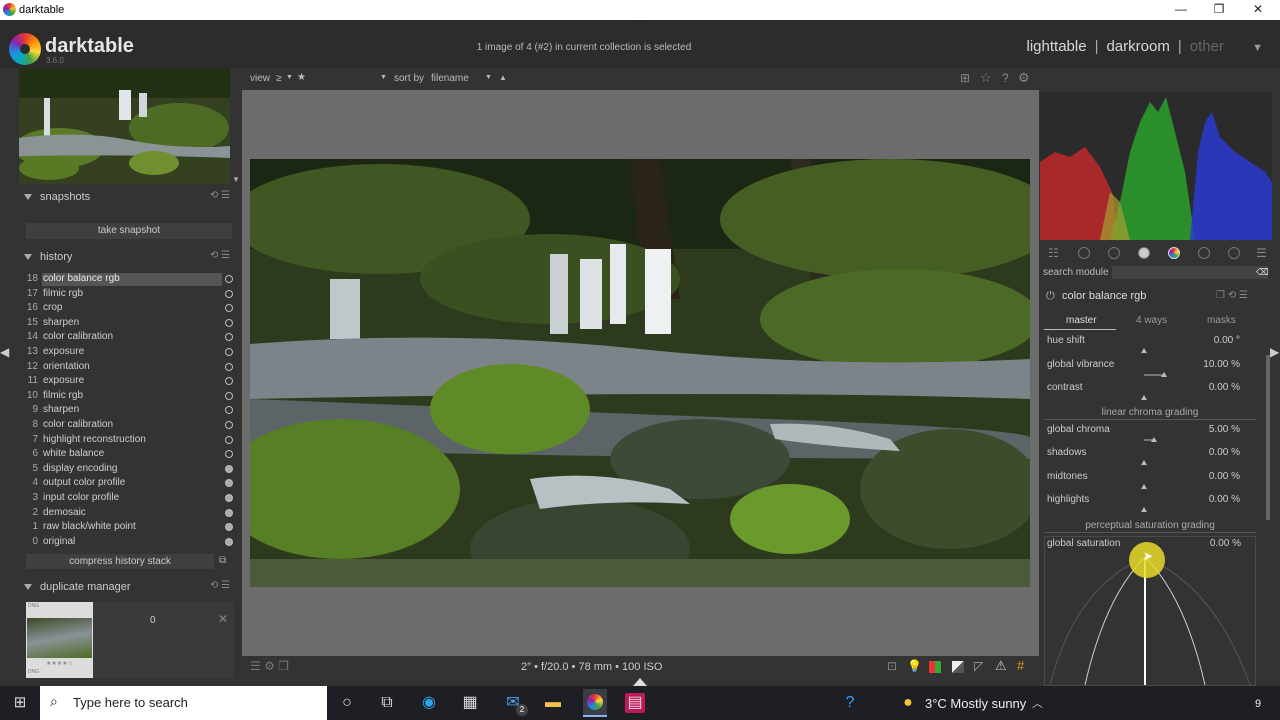 Image resolution: width=1280 pixels, height=720 pixels. Describe the element at coordinates (128, 324) in the screenshot. I see `history-item: 15 sharpen` at that location.